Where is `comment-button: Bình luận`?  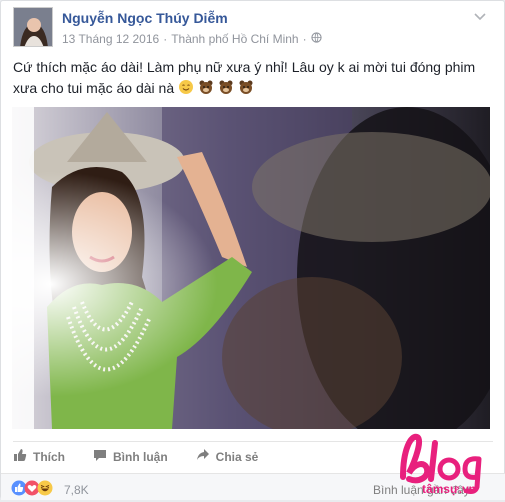
comment-button: Bình luận is located at coordinates (130, 456).